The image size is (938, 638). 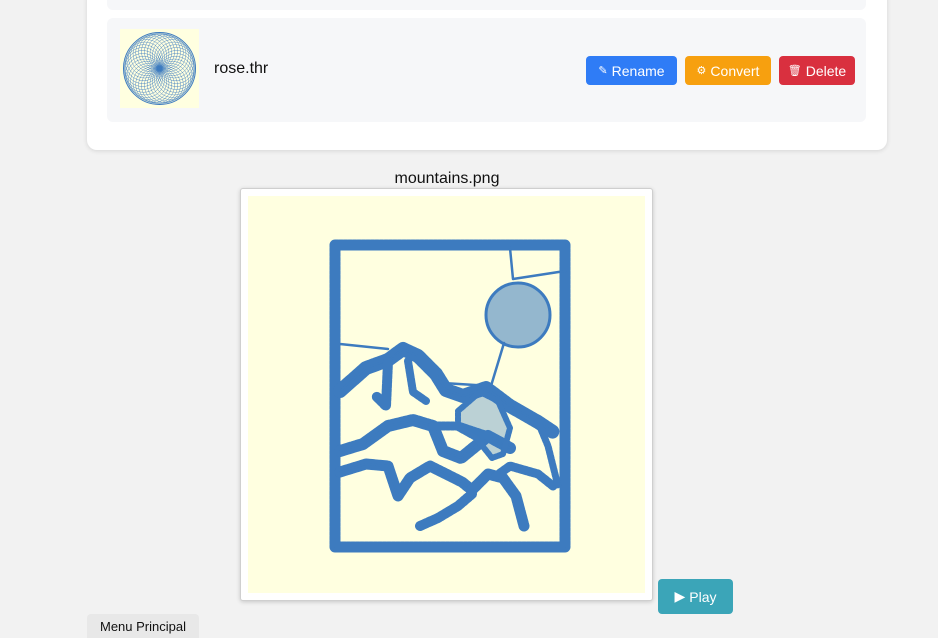 I want to click on file-thumbnail, so click(x=159, y=68).